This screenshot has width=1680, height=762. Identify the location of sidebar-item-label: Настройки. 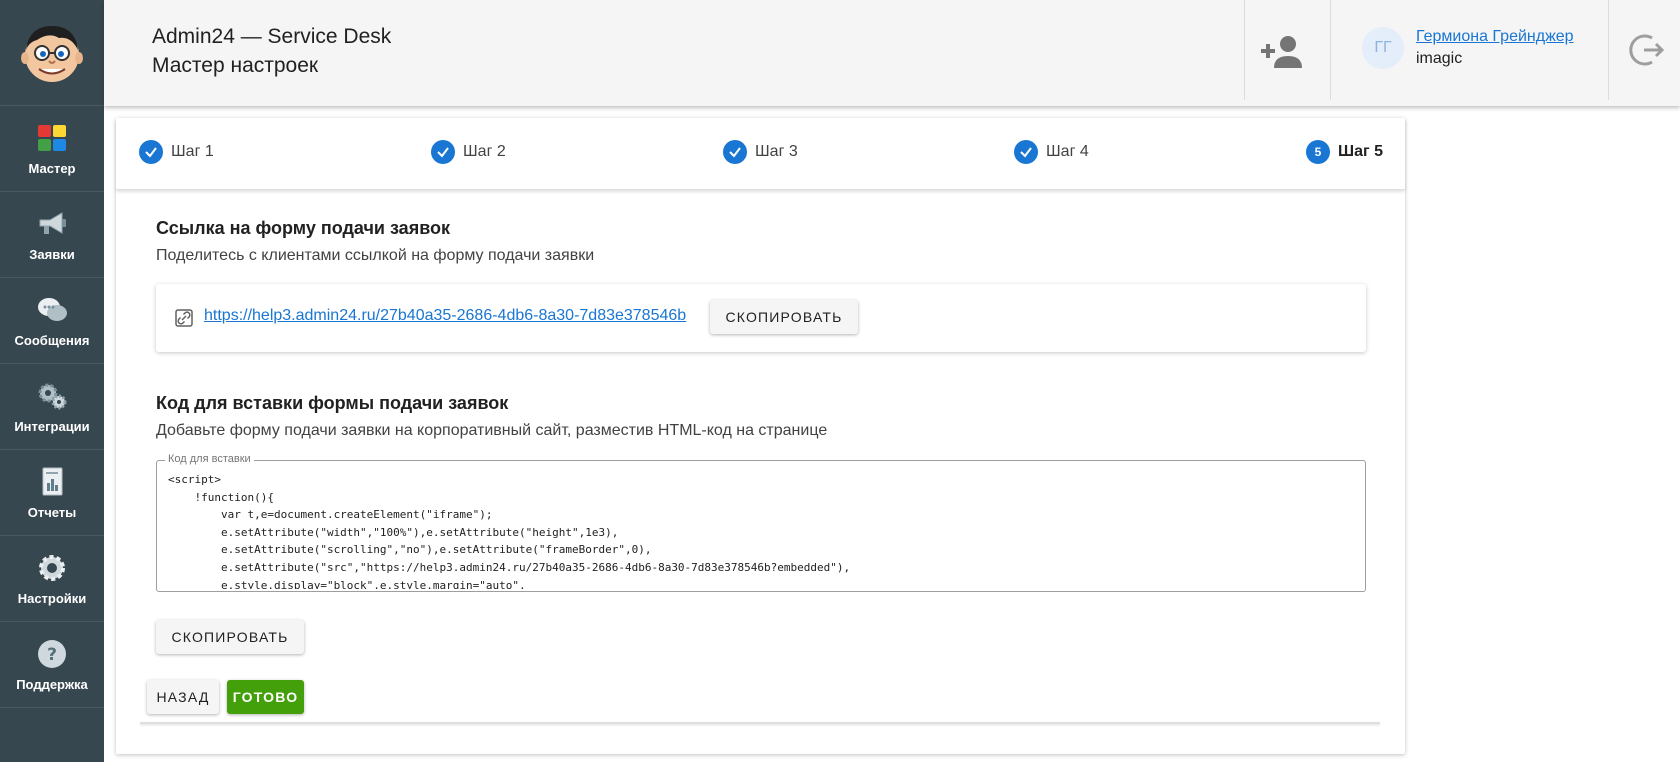
(52, 598).